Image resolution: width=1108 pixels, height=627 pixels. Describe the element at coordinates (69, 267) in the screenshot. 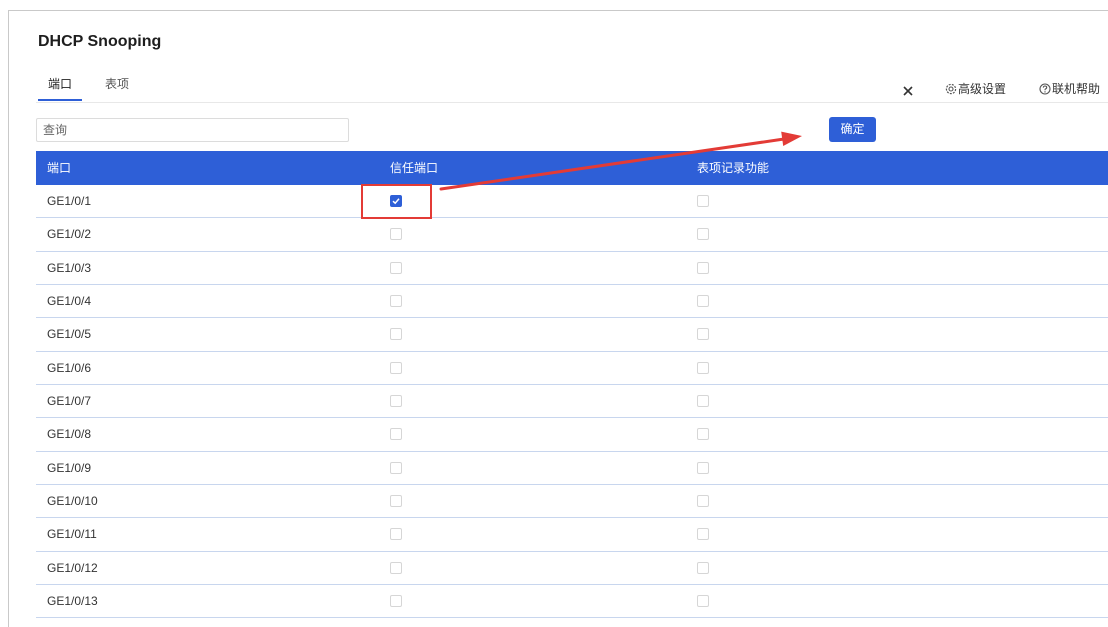

I see `port-name-cell: GE1/0/3` at that location.